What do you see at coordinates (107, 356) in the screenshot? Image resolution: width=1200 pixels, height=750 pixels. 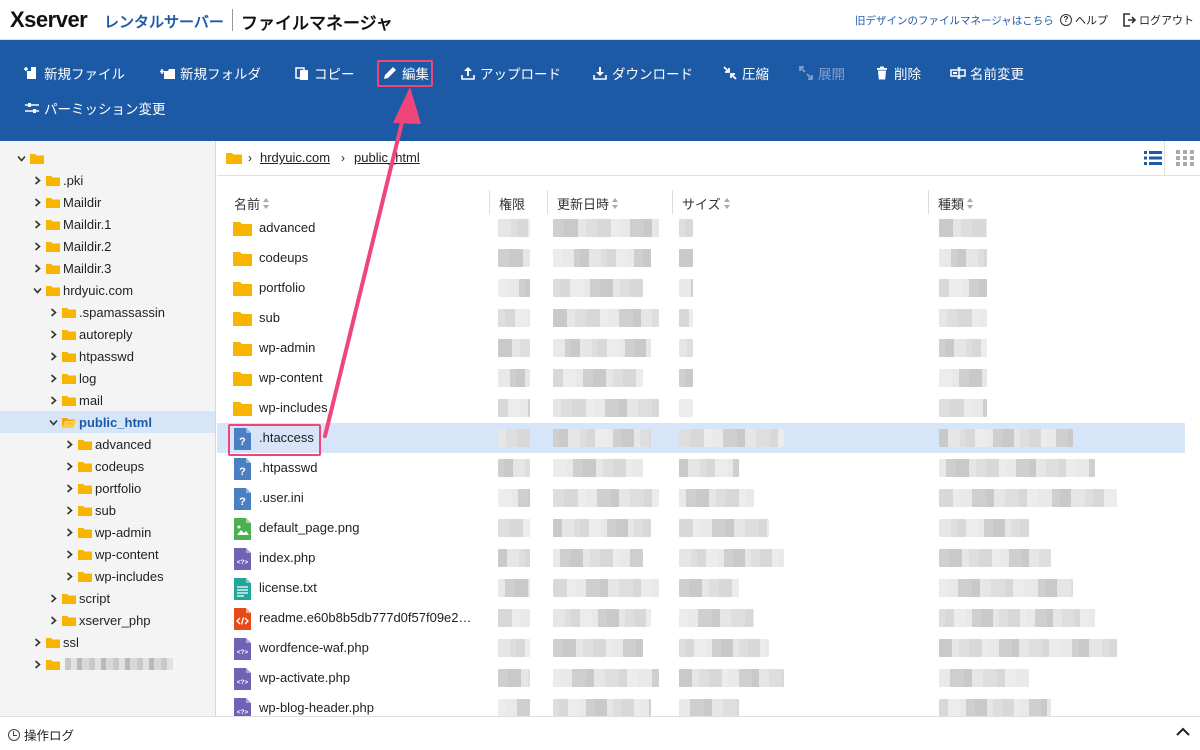 I see `tree-item: htpasswd` at bounding box center [107, 356].